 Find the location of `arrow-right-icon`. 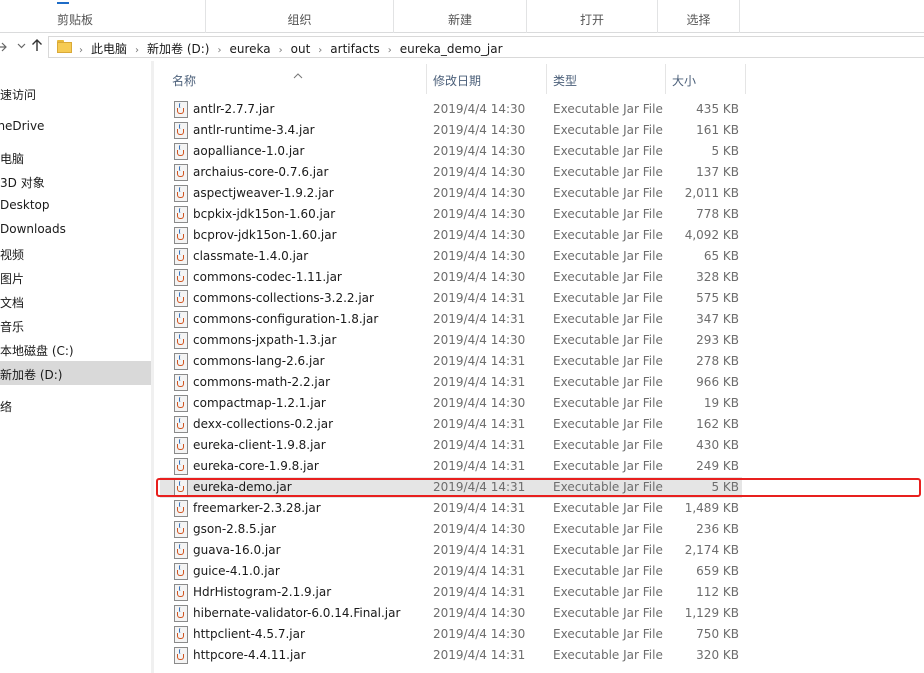

arrow-right-icon is located at coordinates (3, 47).